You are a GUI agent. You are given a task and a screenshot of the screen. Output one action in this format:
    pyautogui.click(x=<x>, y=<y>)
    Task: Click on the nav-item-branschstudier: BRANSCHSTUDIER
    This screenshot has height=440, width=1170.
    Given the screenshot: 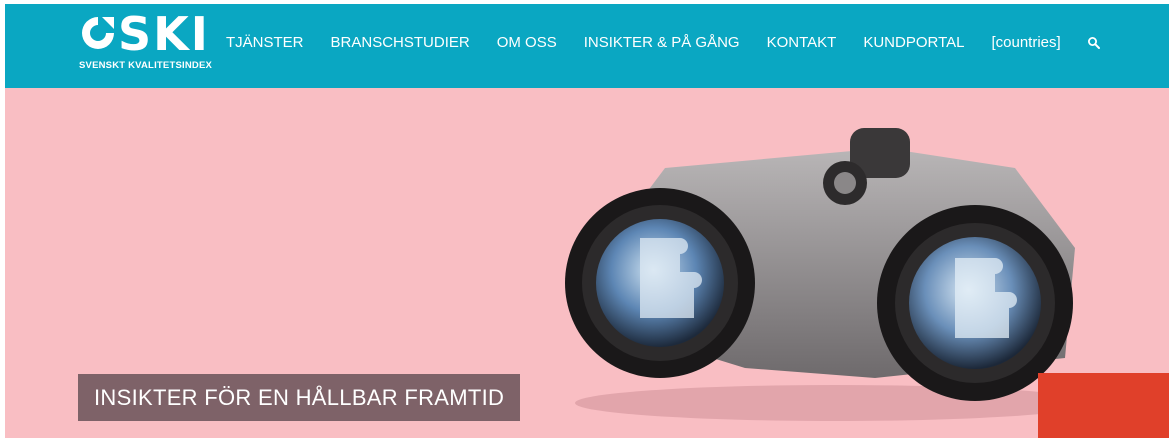 What is the action you would take?
    pyautogui.click(x=400, y=43)
    